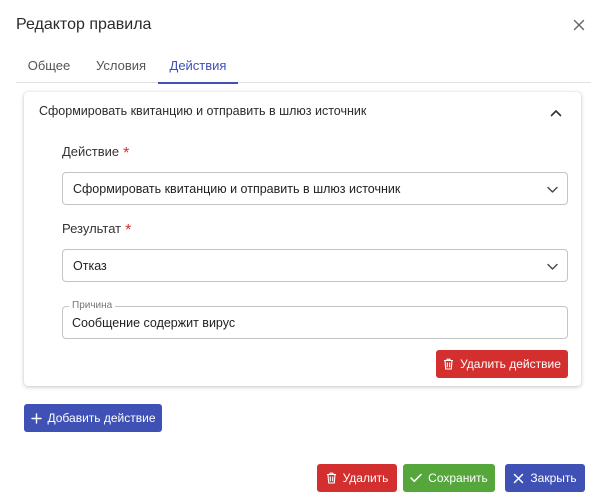  I want to click on check-icon, so click(416, 478).